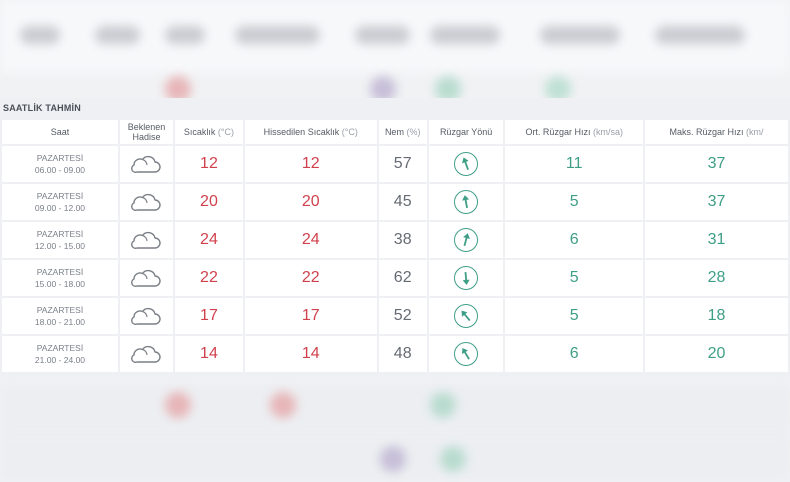  Describe the element at coordinates (310, 240) in the screenshot. I see `feels-like-value: 24` at that location.